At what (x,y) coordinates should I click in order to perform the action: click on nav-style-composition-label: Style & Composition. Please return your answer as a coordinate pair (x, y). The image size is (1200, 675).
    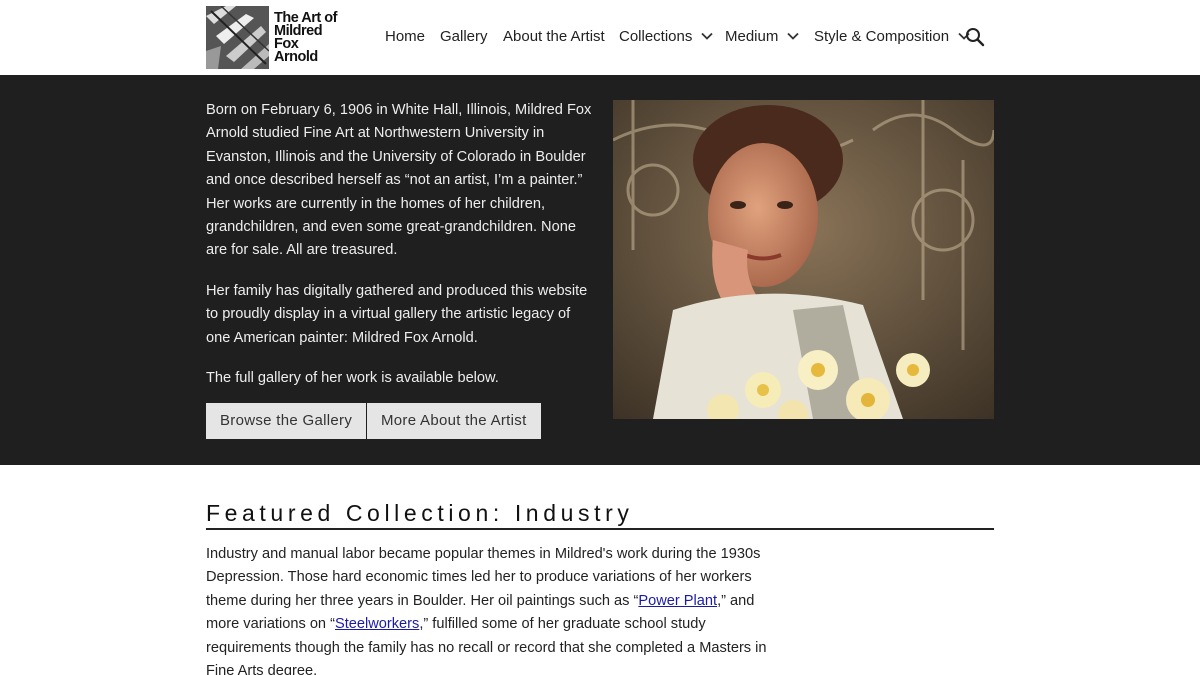
    Looking at the image, I should click on (882, 36).